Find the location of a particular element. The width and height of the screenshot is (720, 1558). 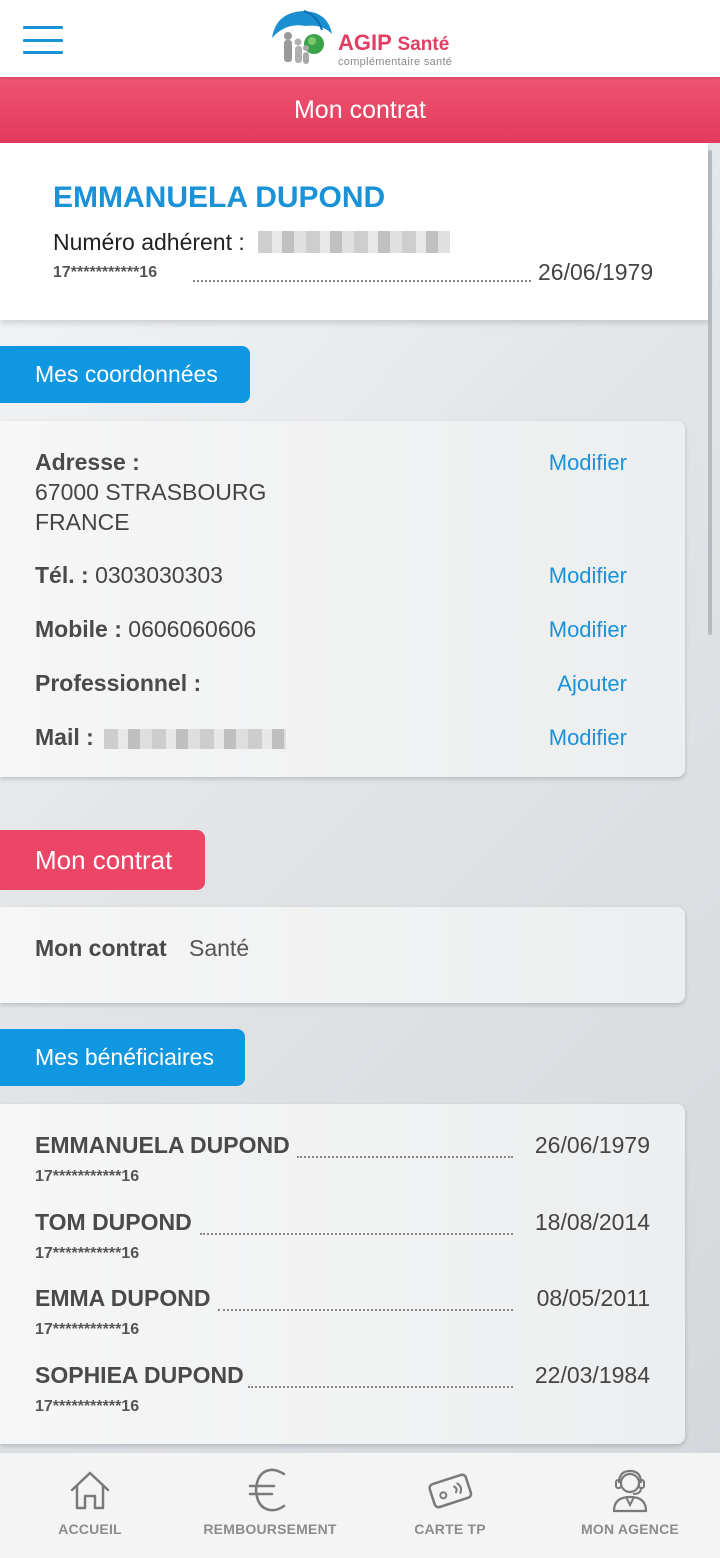

logo-name-suffix: Santé is located at coordinates (423, 44).